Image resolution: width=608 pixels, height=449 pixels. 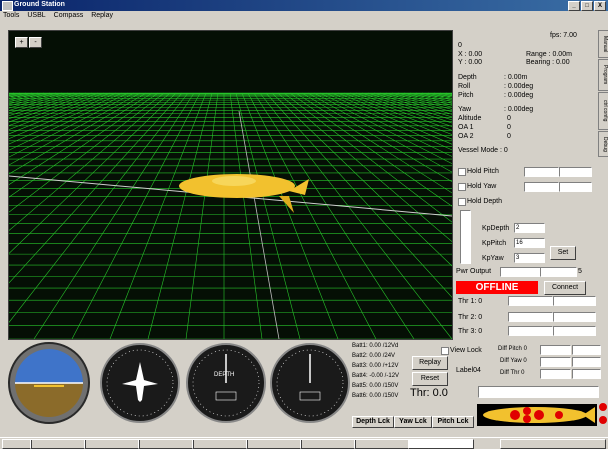 I want to click on tab-program: Program, so click(x=603, y=75).